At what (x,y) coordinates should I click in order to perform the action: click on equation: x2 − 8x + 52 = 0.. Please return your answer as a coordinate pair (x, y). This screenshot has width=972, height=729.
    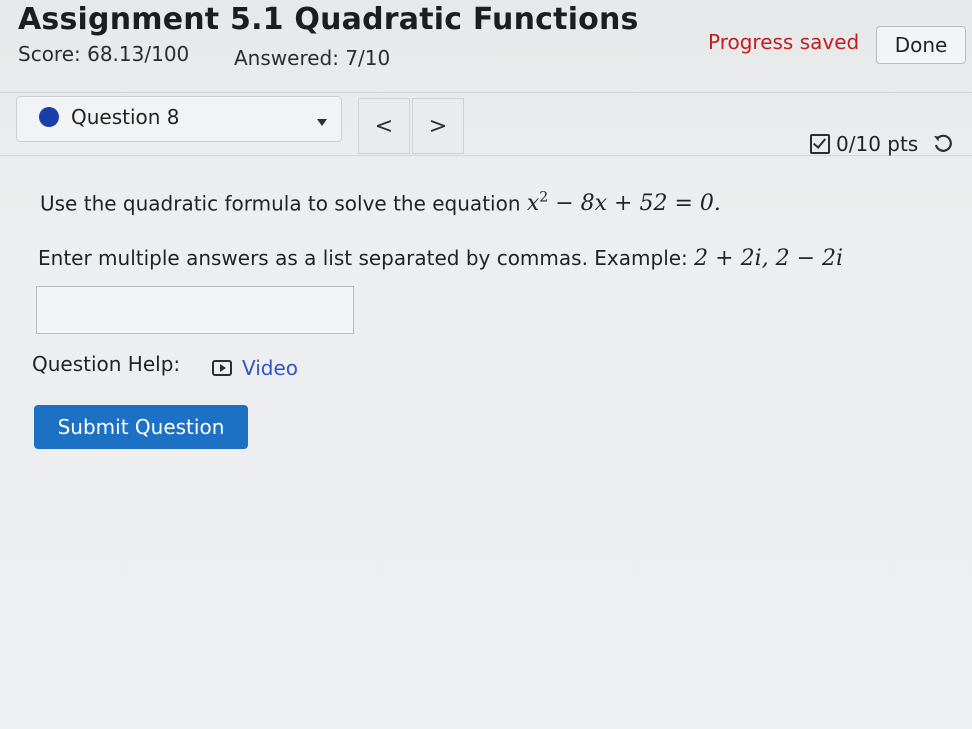
    Looking at the image, I should click on (623, 203).